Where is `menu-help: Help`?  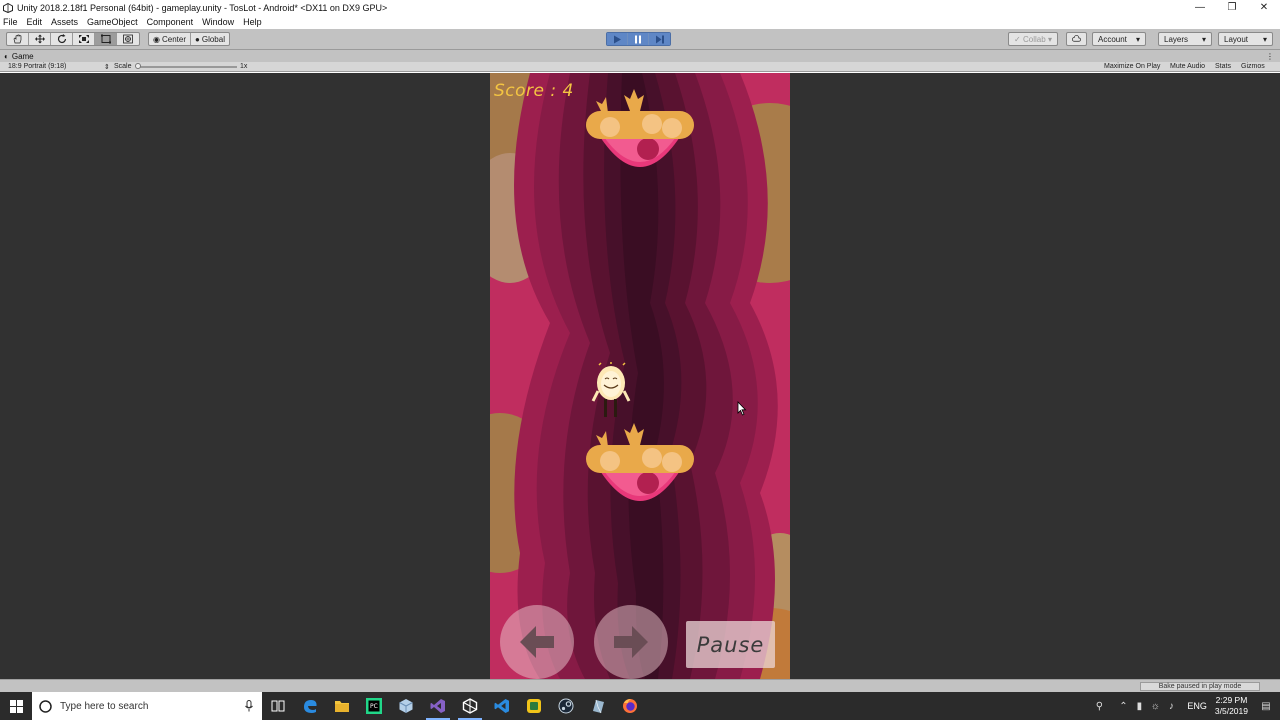
menu-help: Help is located at coordinates (252, 22).